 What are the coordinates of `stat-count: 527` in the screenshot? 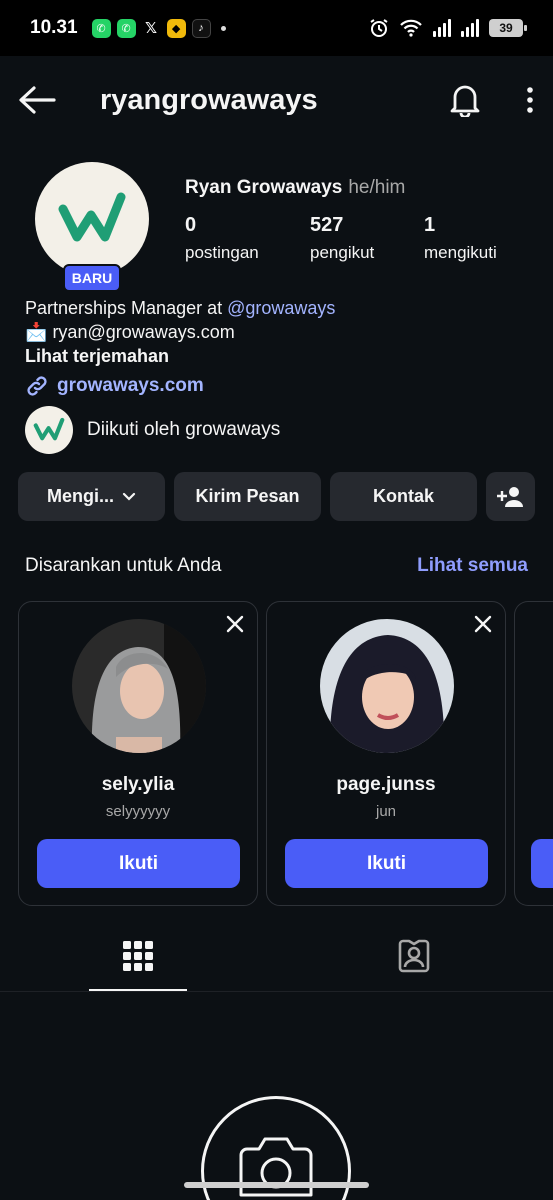 It's located at (327, 225).